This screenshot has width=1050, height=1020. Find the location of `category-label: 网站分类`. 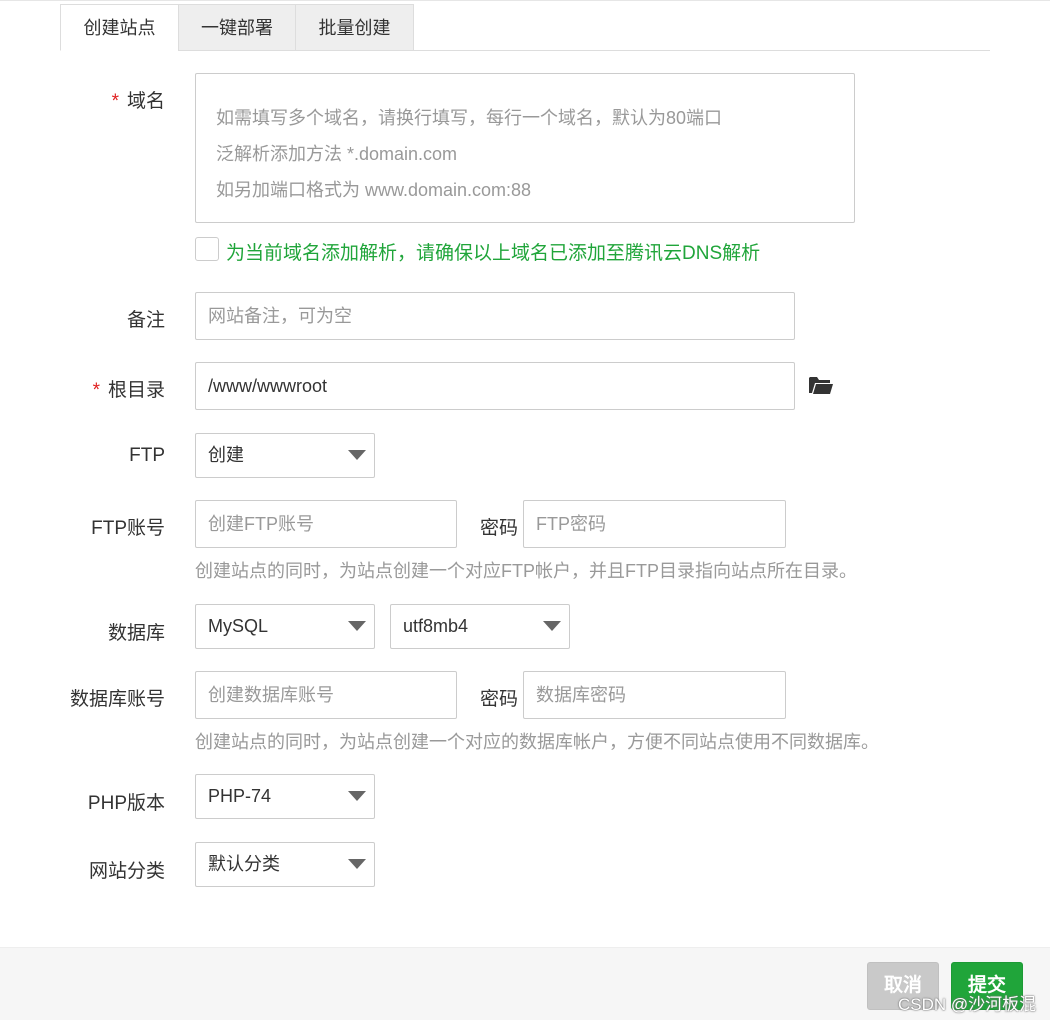

category-label: 网站分类 is located at coordinates (126, 871).